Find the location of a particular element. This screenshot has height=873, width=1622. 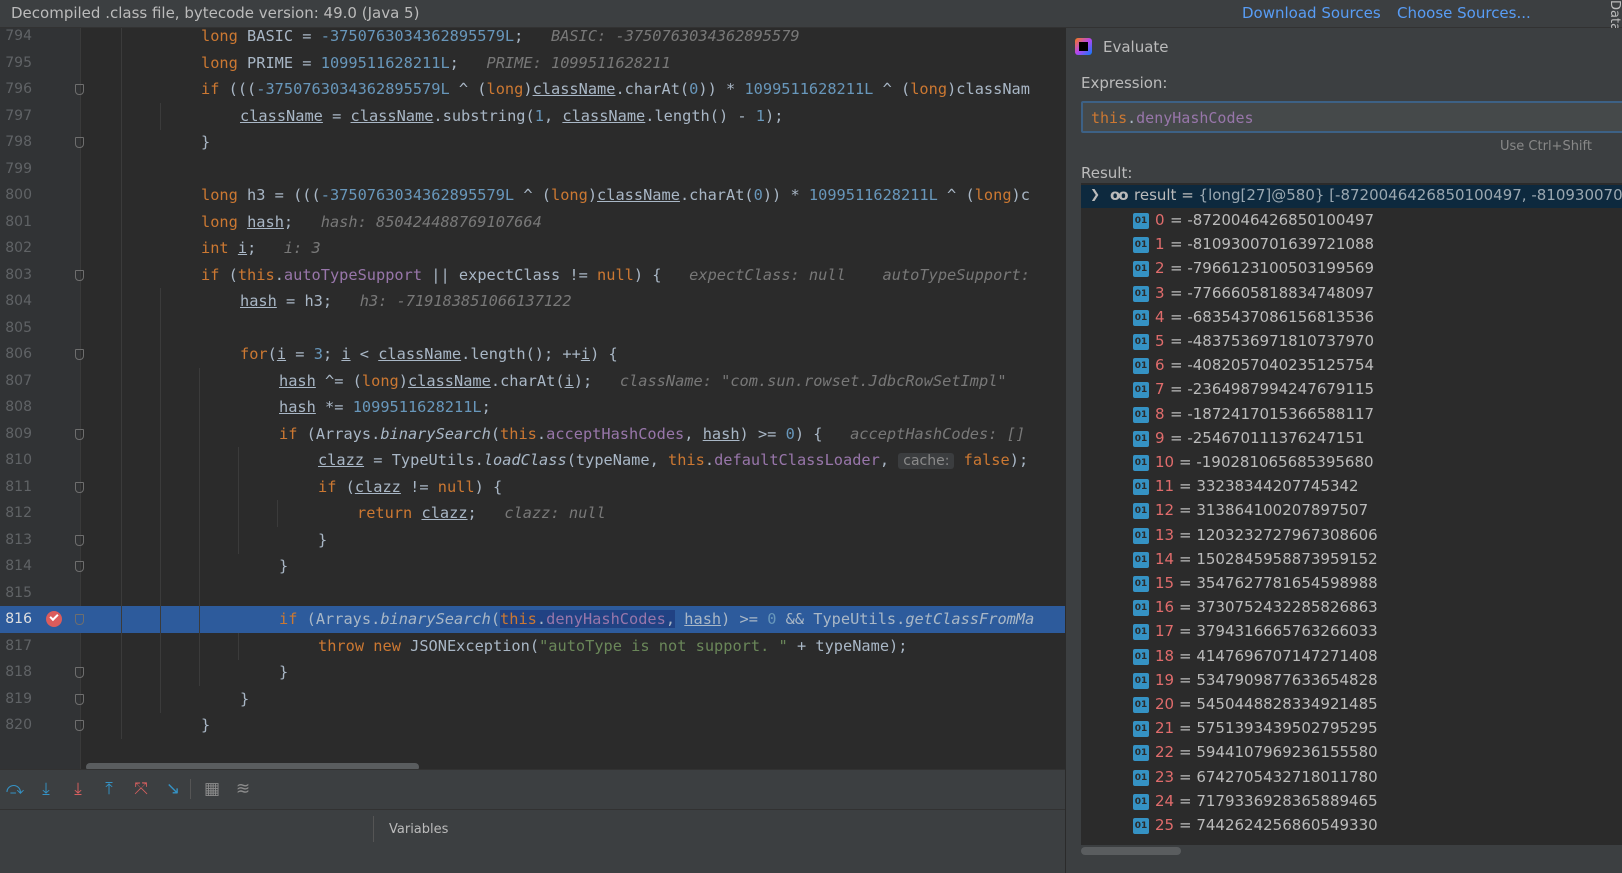

line-number: 794 is located at coordinates (16, 36).